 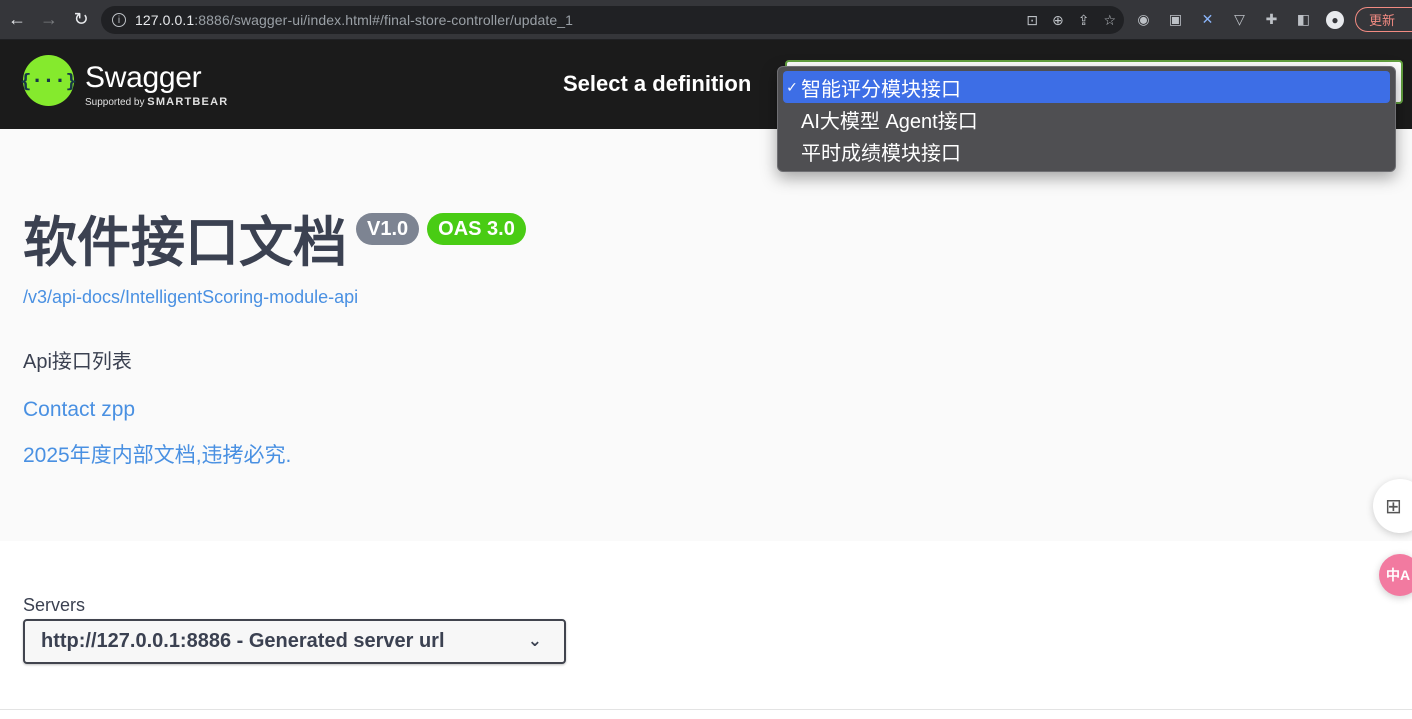 I want to click on extension-b-icon: ▣, so click(x=1175, y=19).